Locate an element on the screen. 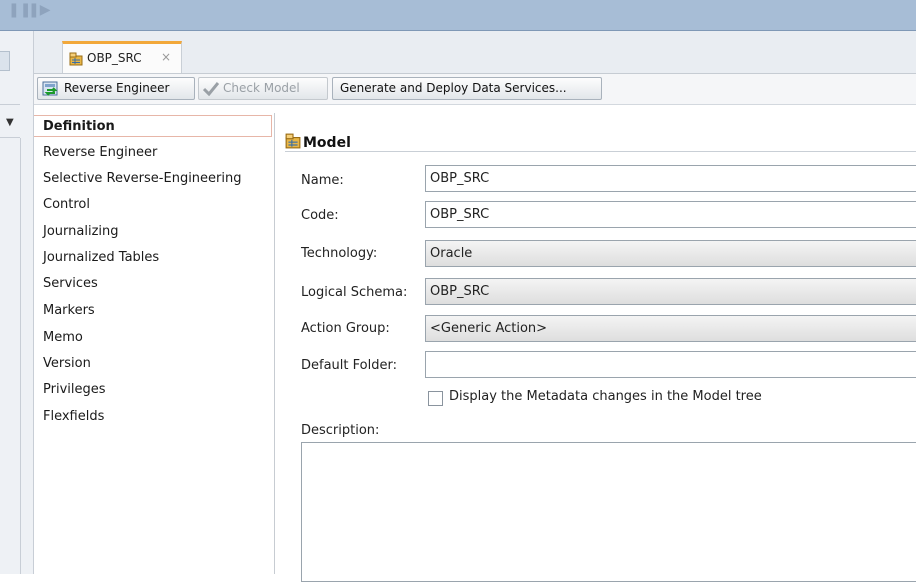 Image resolution: width=916 pixels, height=582 pixels. left-panel-strip: ▼ is located at coordinates (17, 302).